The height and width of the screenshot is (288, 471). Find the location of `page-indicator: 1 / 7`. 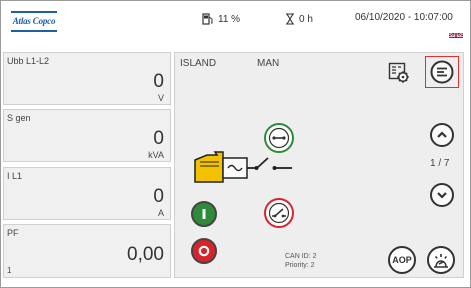

page-indicator: 1 / 7 is located at coordinates (440, 163).